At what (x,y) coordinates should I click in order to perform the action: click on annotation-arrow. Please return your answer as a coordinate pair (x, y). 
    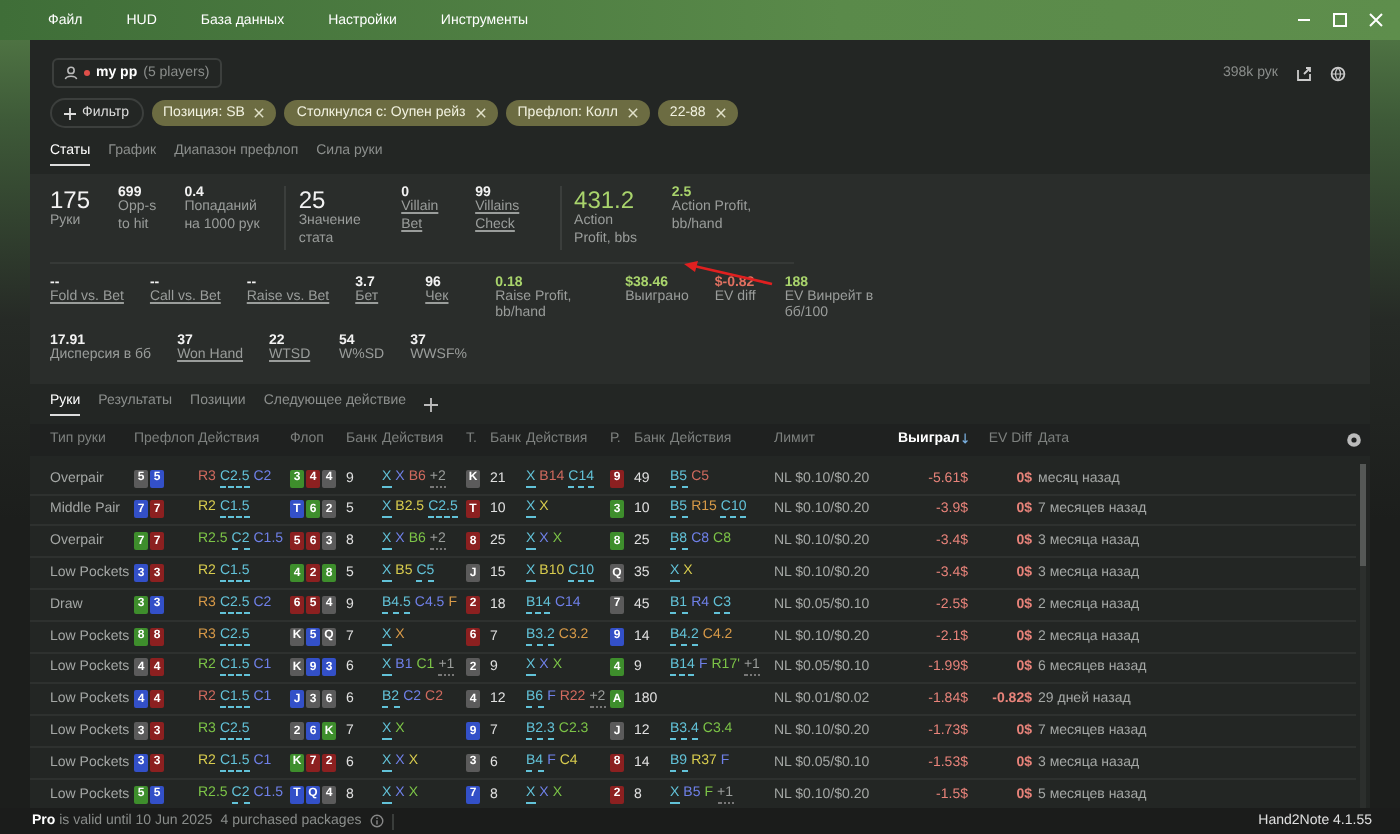
    Looking at the image, I should click on (728, 272).